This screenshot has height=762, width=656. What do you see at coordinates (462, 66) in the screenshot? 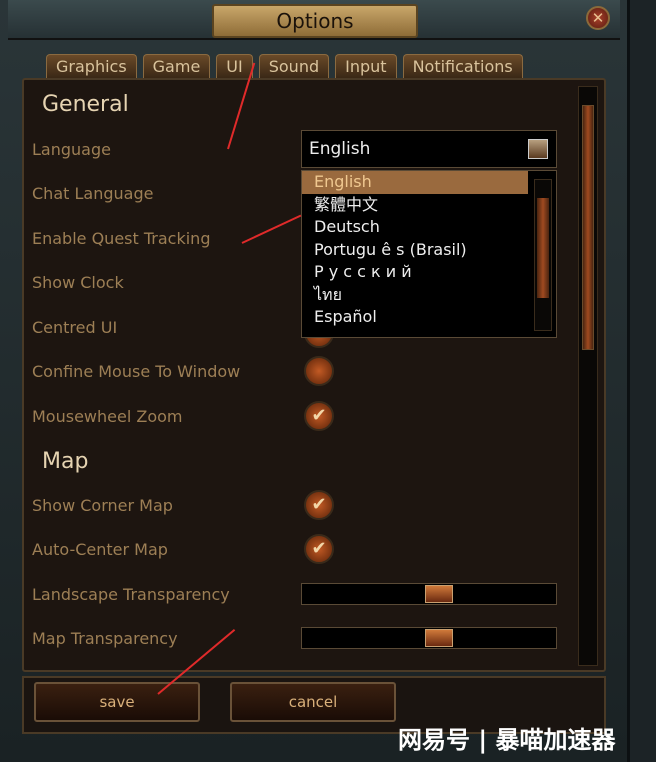
I see `tab-notifications: Notifications` at bounding box center [462, 66].